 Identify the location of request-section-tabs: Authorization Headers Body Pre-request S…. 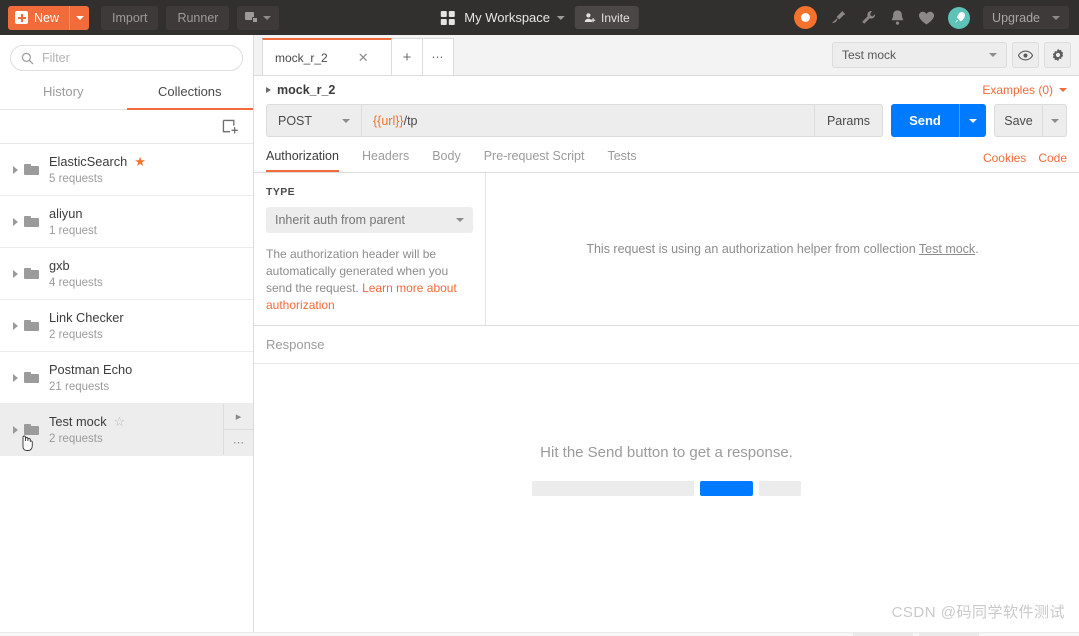
(666, 155).